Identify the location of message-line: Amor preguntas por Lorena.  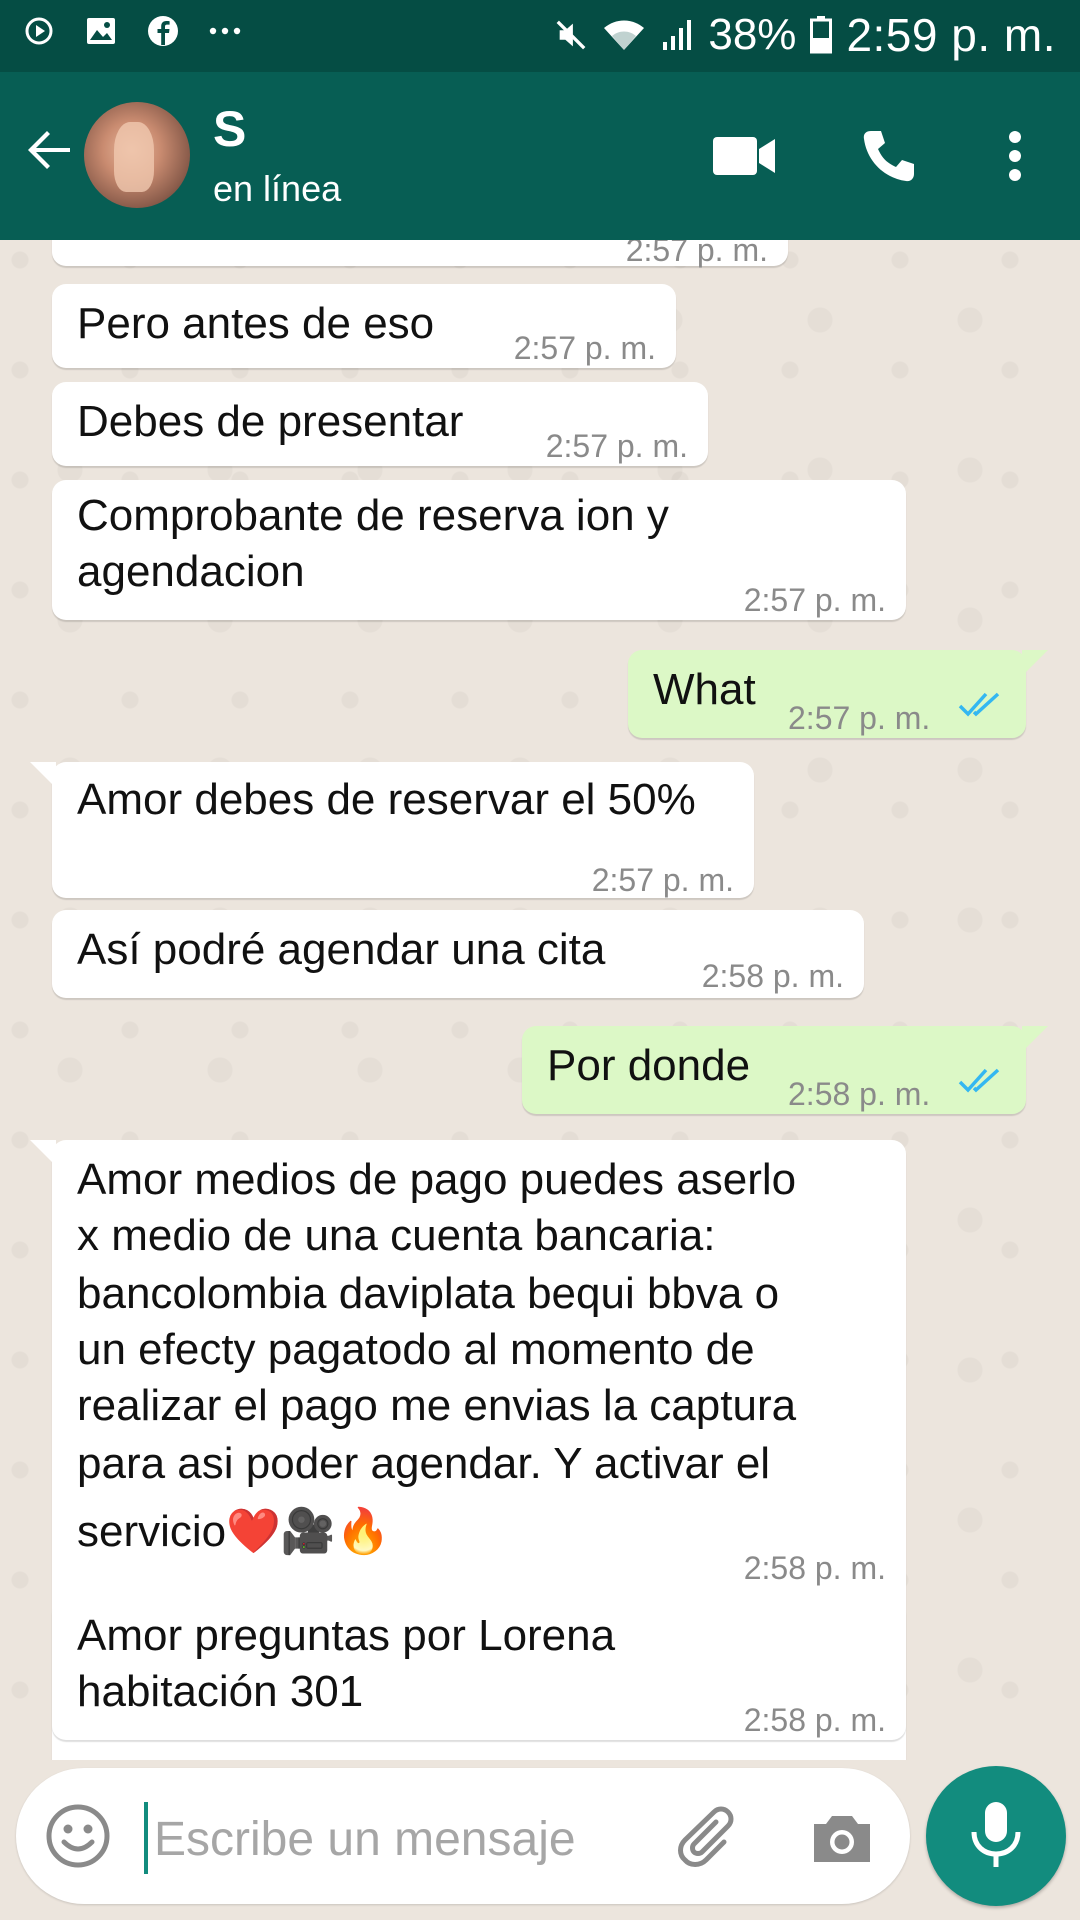
(346, 1635).